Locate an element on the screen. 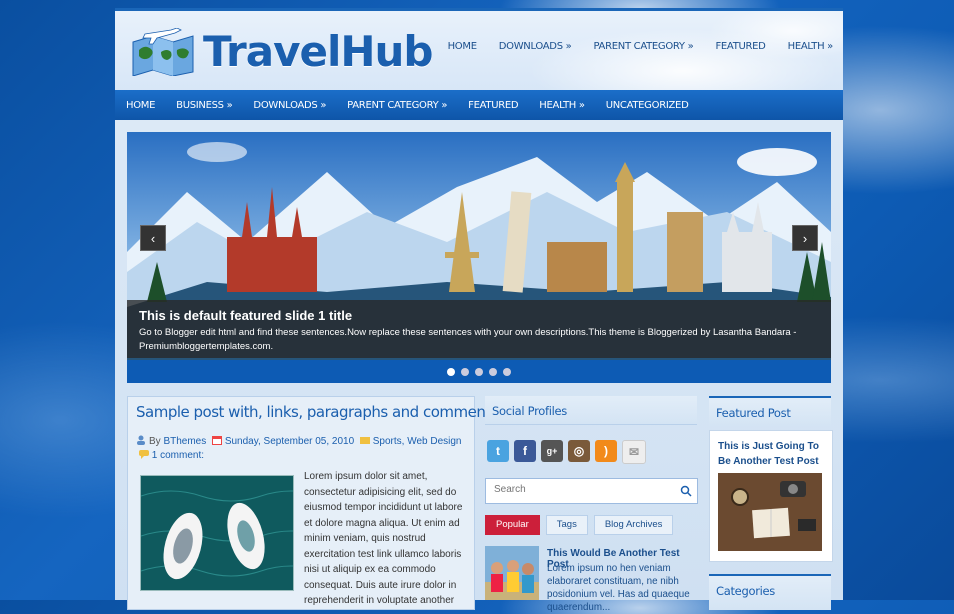  popular-post-thumbnail is located at coordinates (512, 573).